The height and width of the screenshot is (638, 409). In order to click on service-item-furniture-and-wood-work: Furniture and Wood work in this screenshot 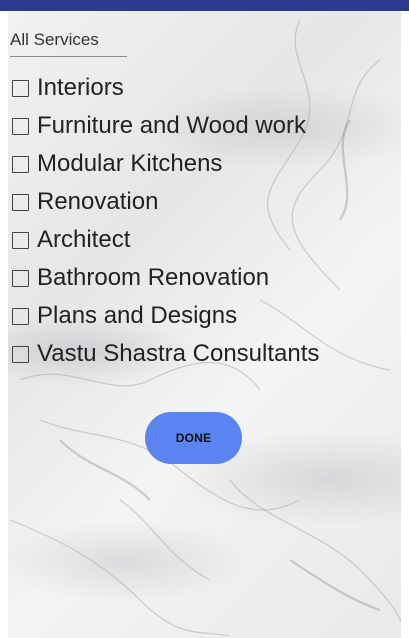, I will do `click(204, 126)`.